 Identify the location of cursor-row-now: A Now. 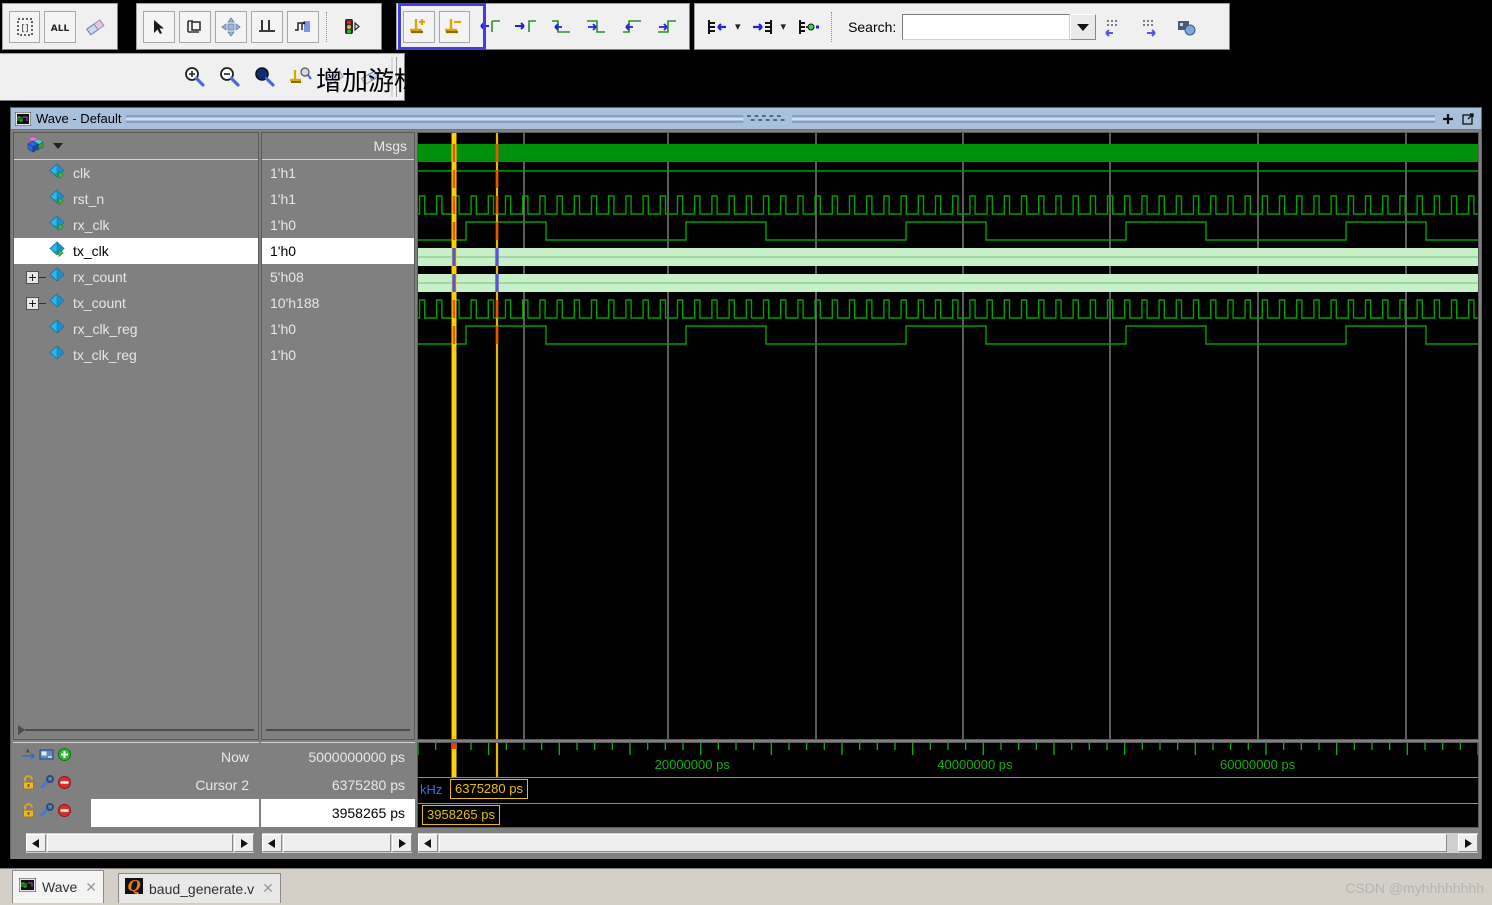
(136, 757).